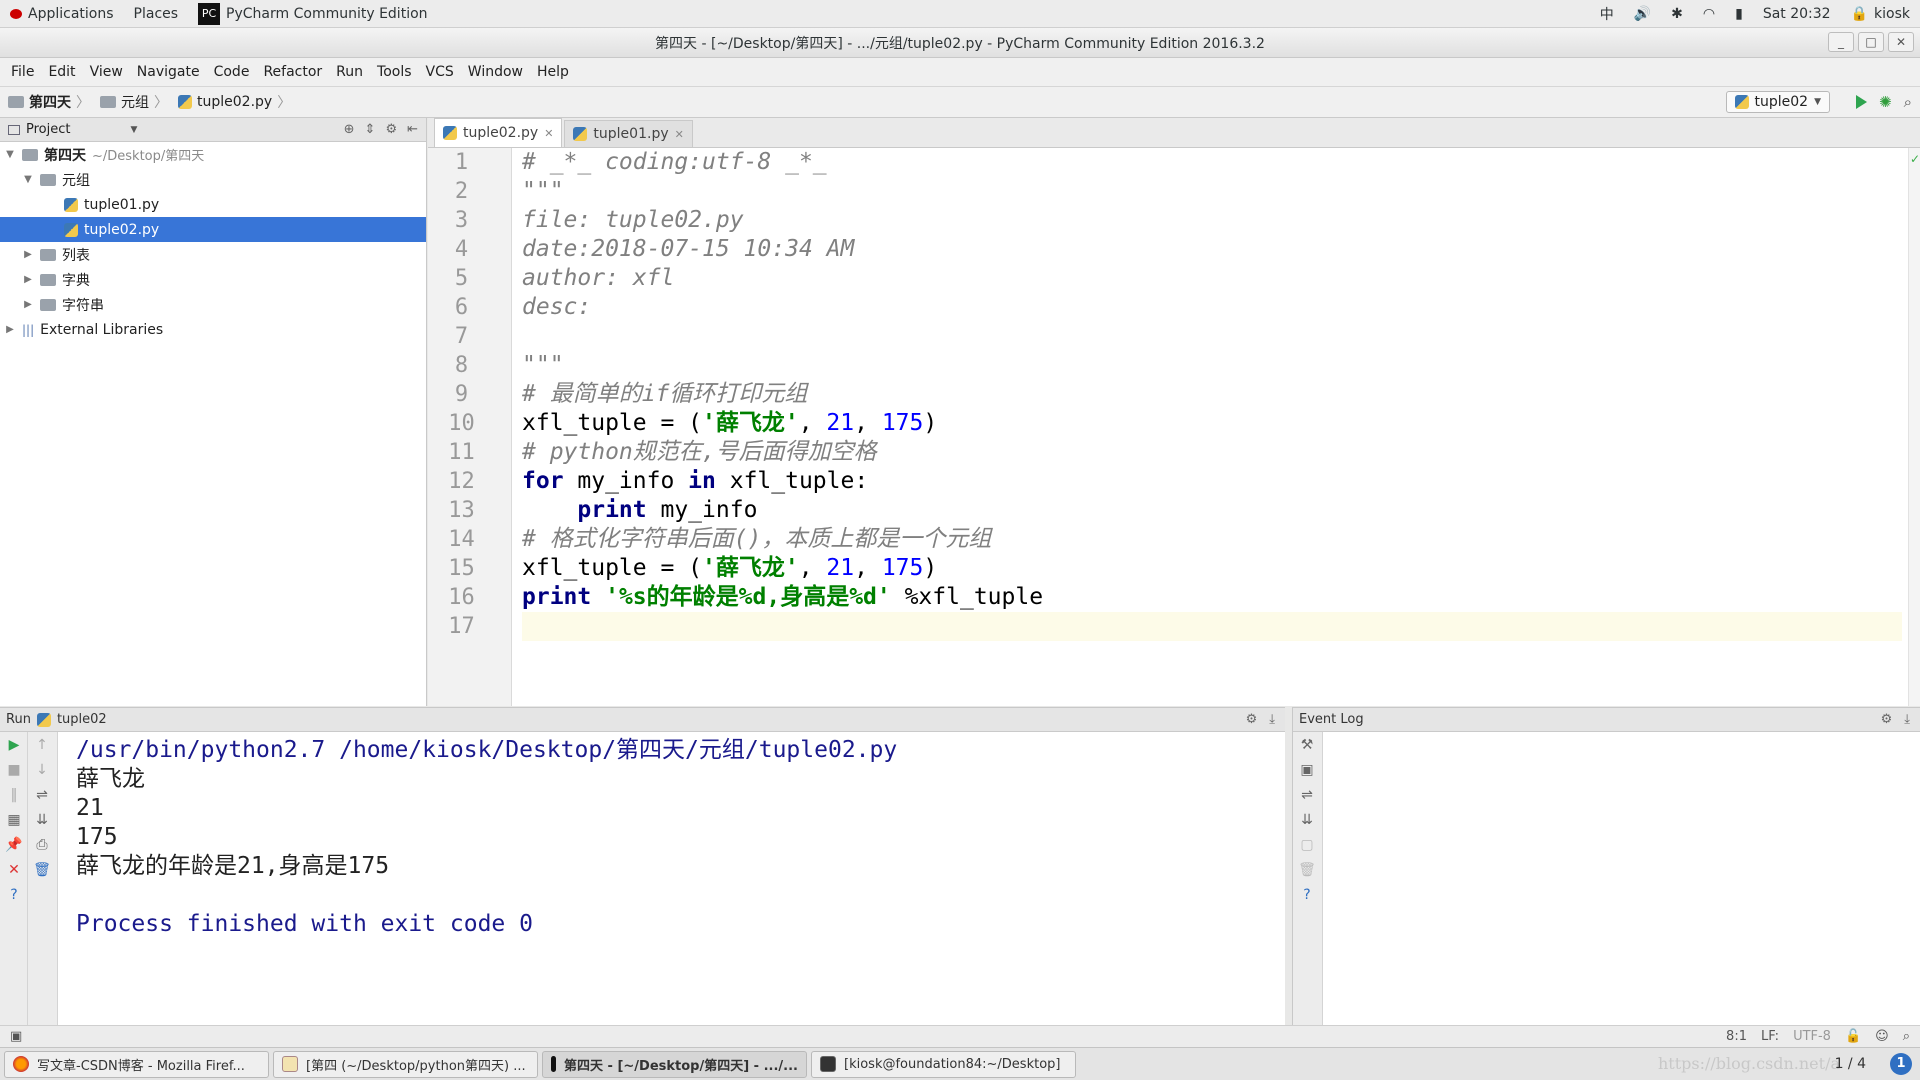 The image size is (1920, 1080). I want to click on tree-item-tuple01: tuple01.py, so click(213, 204).